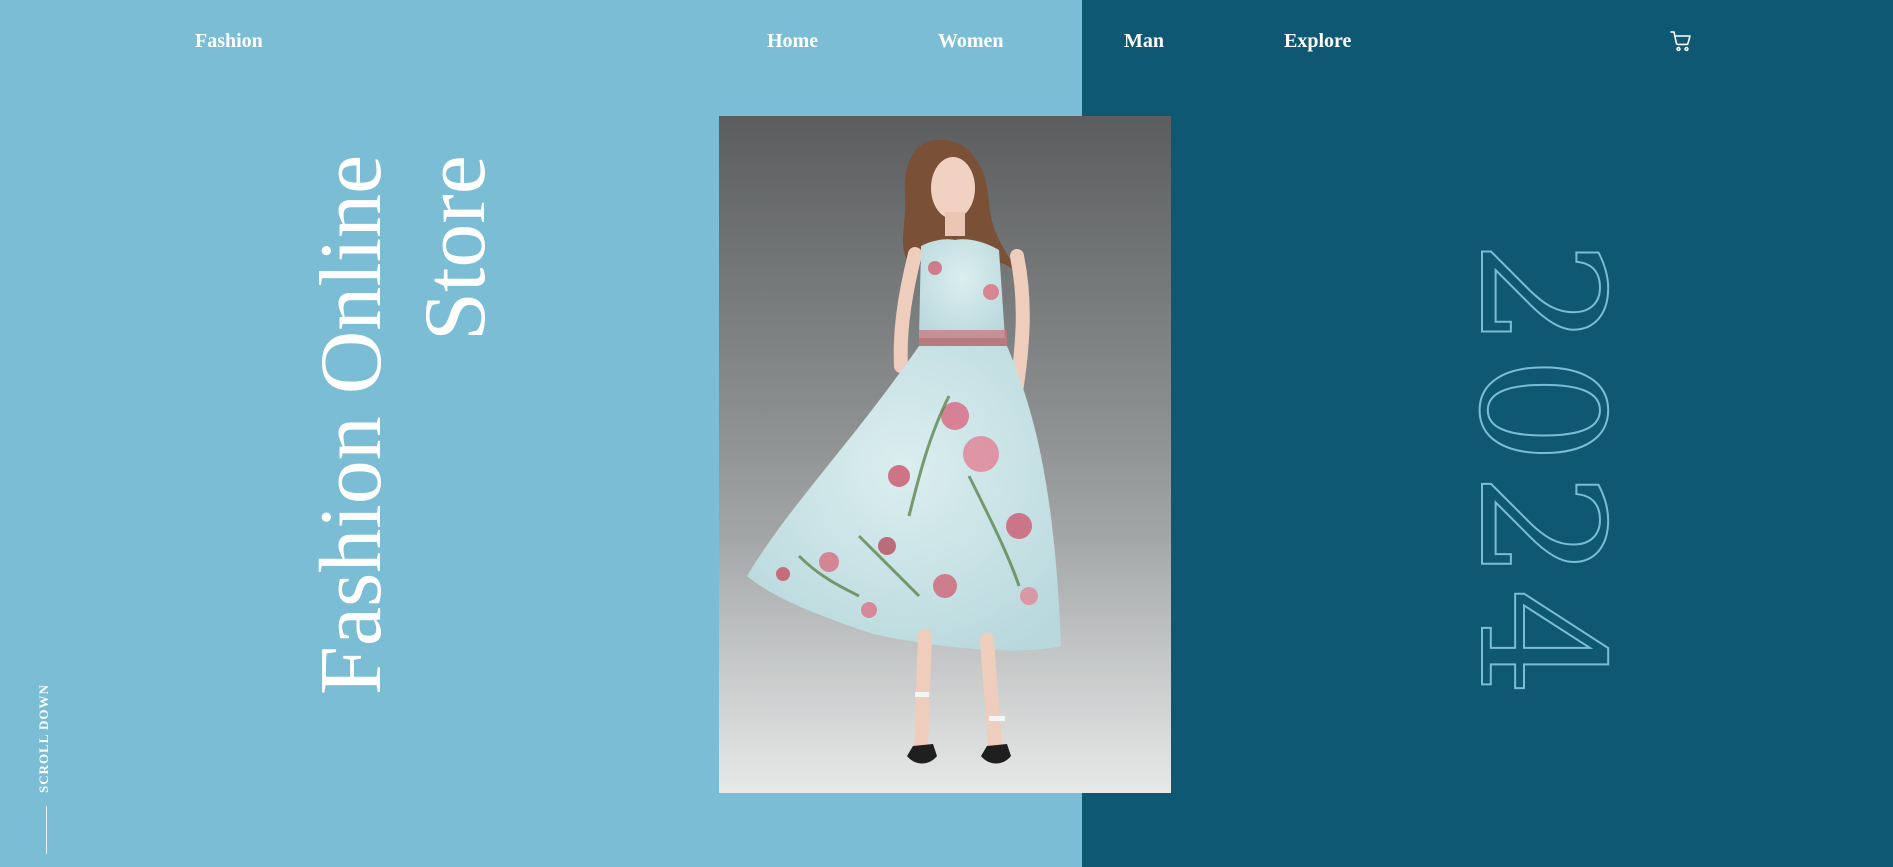 This screenshot has width=1893, height=867. Describe the element at coordinates (971, 41) in the screenshot. I see `nav-women: Women` at that location.